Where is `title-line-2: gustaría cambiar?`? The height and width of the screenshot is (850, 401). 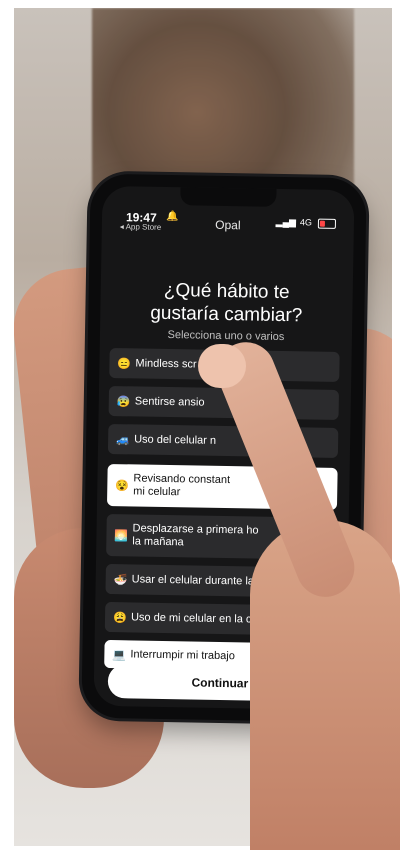
title-line-2: gustaría cambiar? is located at coordinates (226, 314).